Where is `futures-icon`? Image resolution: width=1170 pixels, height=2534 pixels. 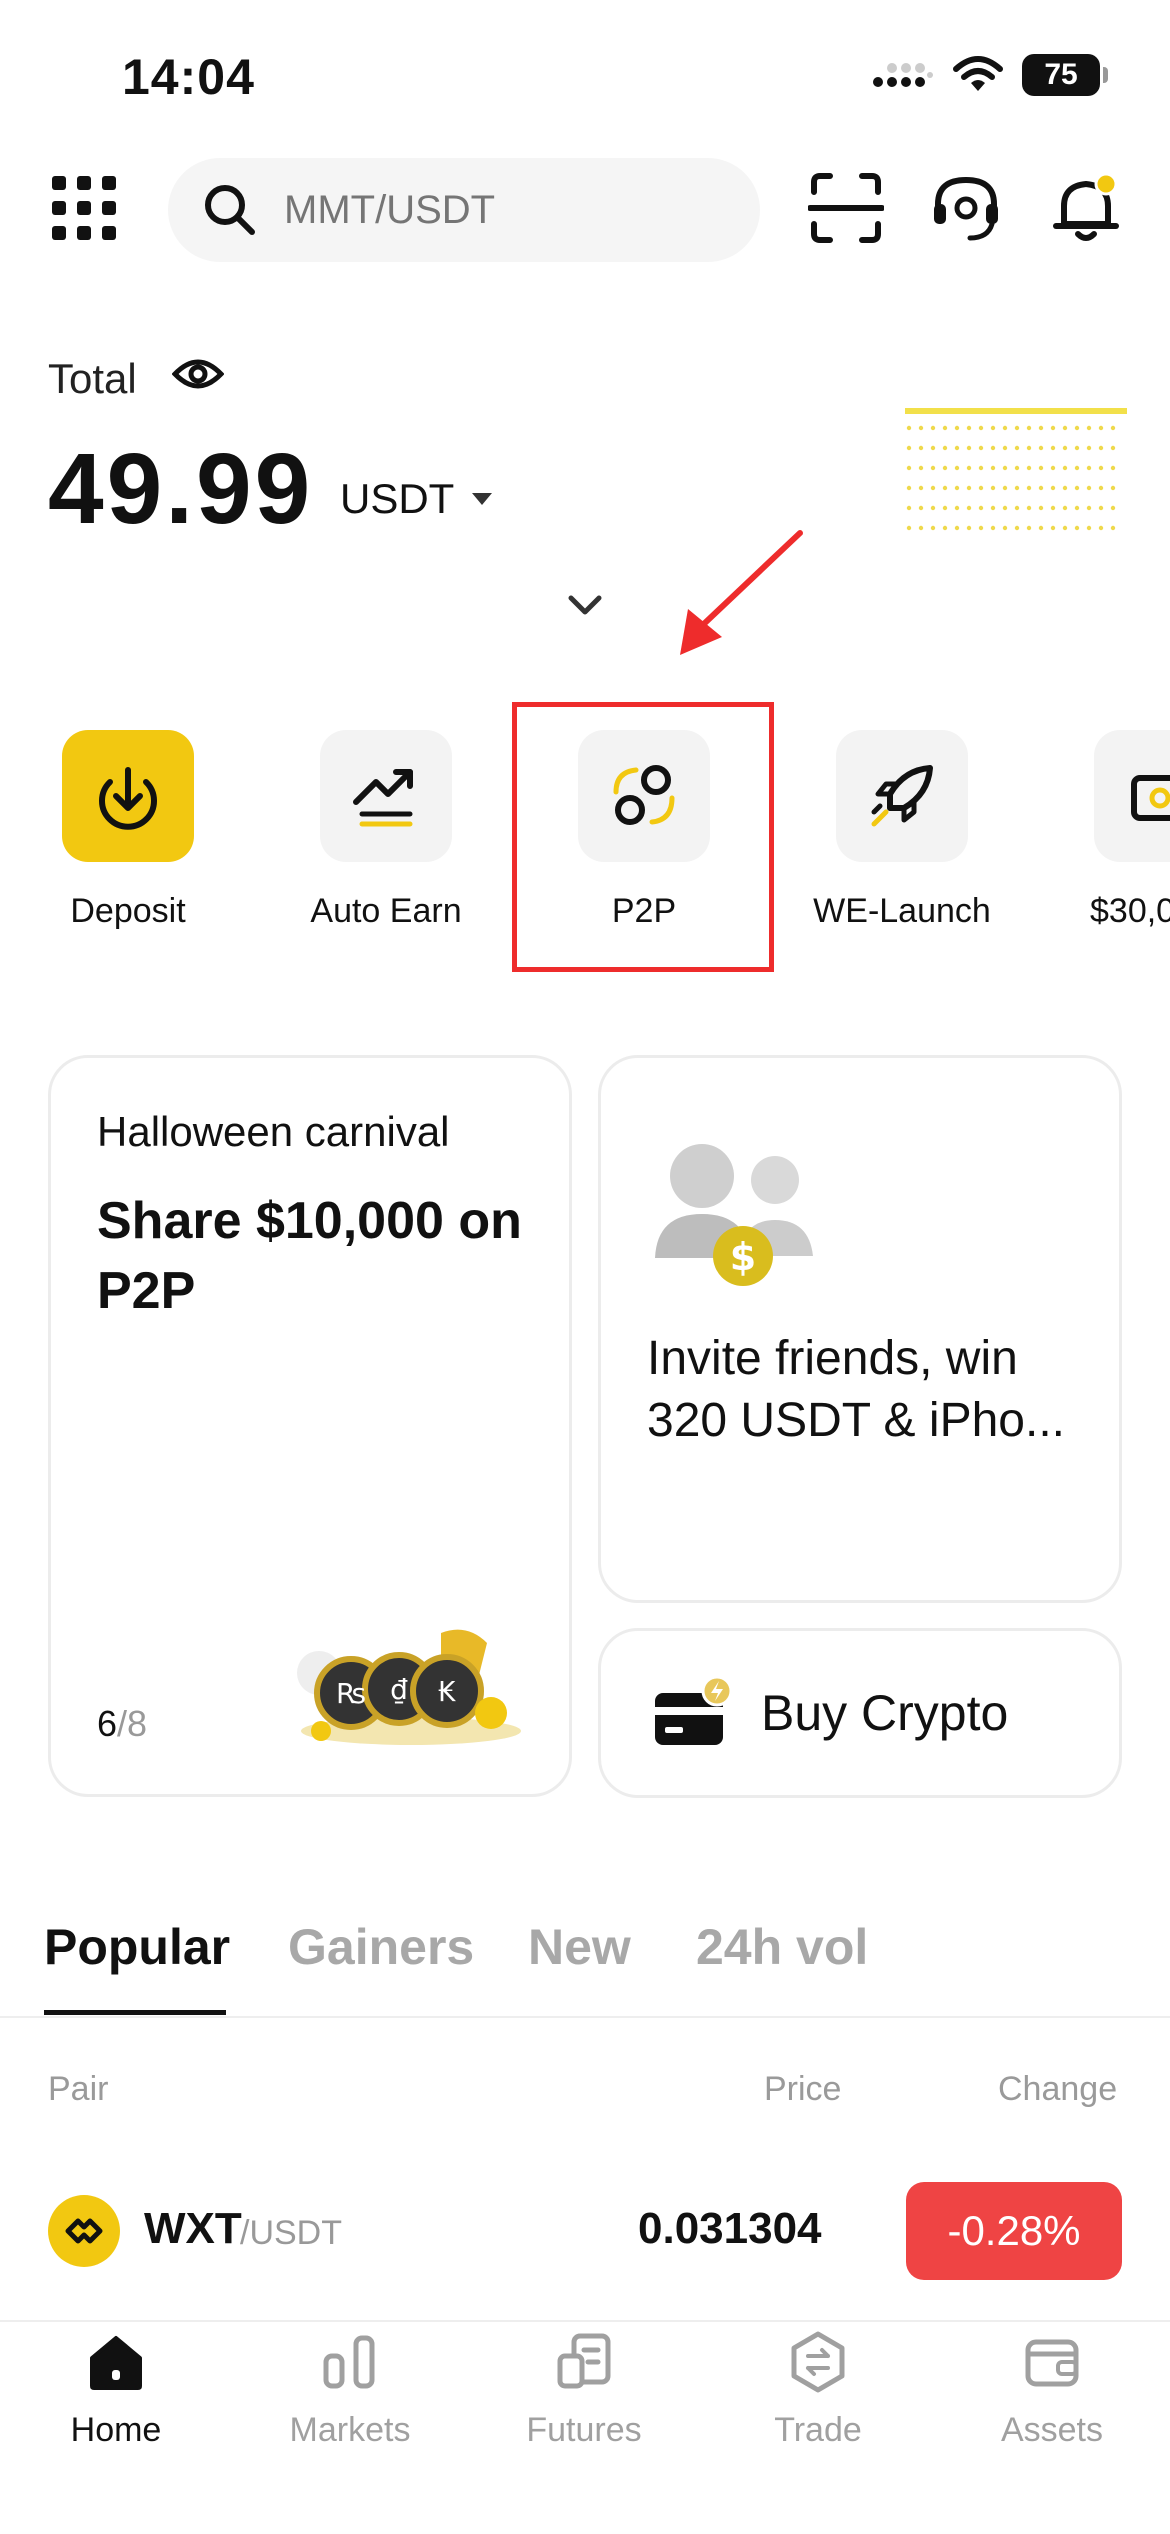
futures-icon is located at coordinates (584, 2361).